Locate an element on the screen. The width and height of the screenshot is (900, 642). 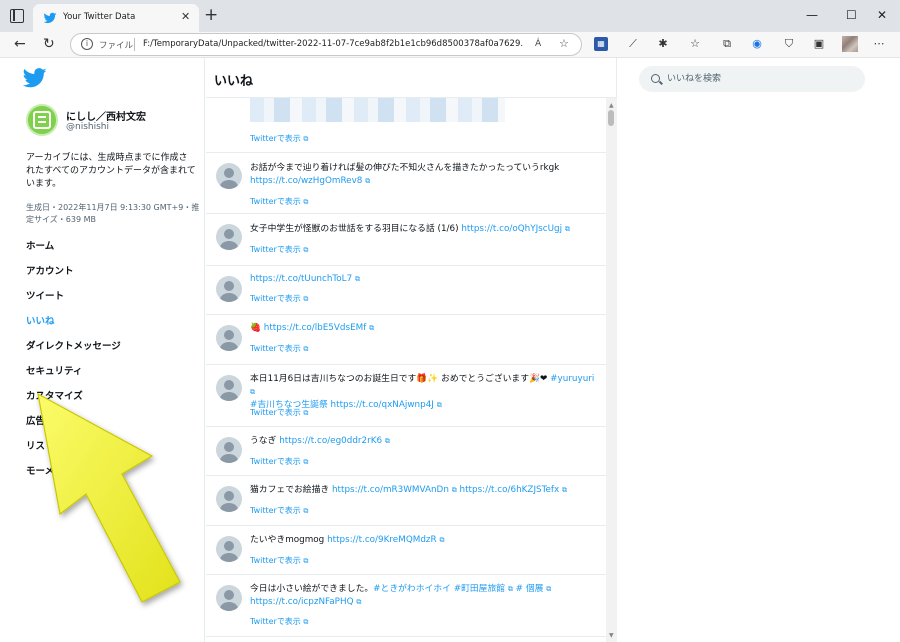
tweet-text: 🍓 https://t.co/lbE5VdsEMf ⧉ is located at coordinates (312, 328).